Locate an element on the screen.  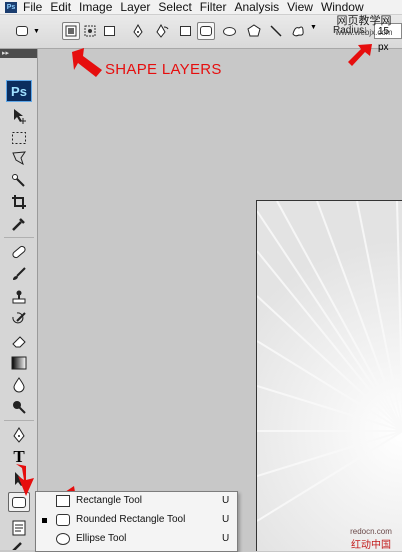
history-brush-icon is located at coordinates (19, 318).